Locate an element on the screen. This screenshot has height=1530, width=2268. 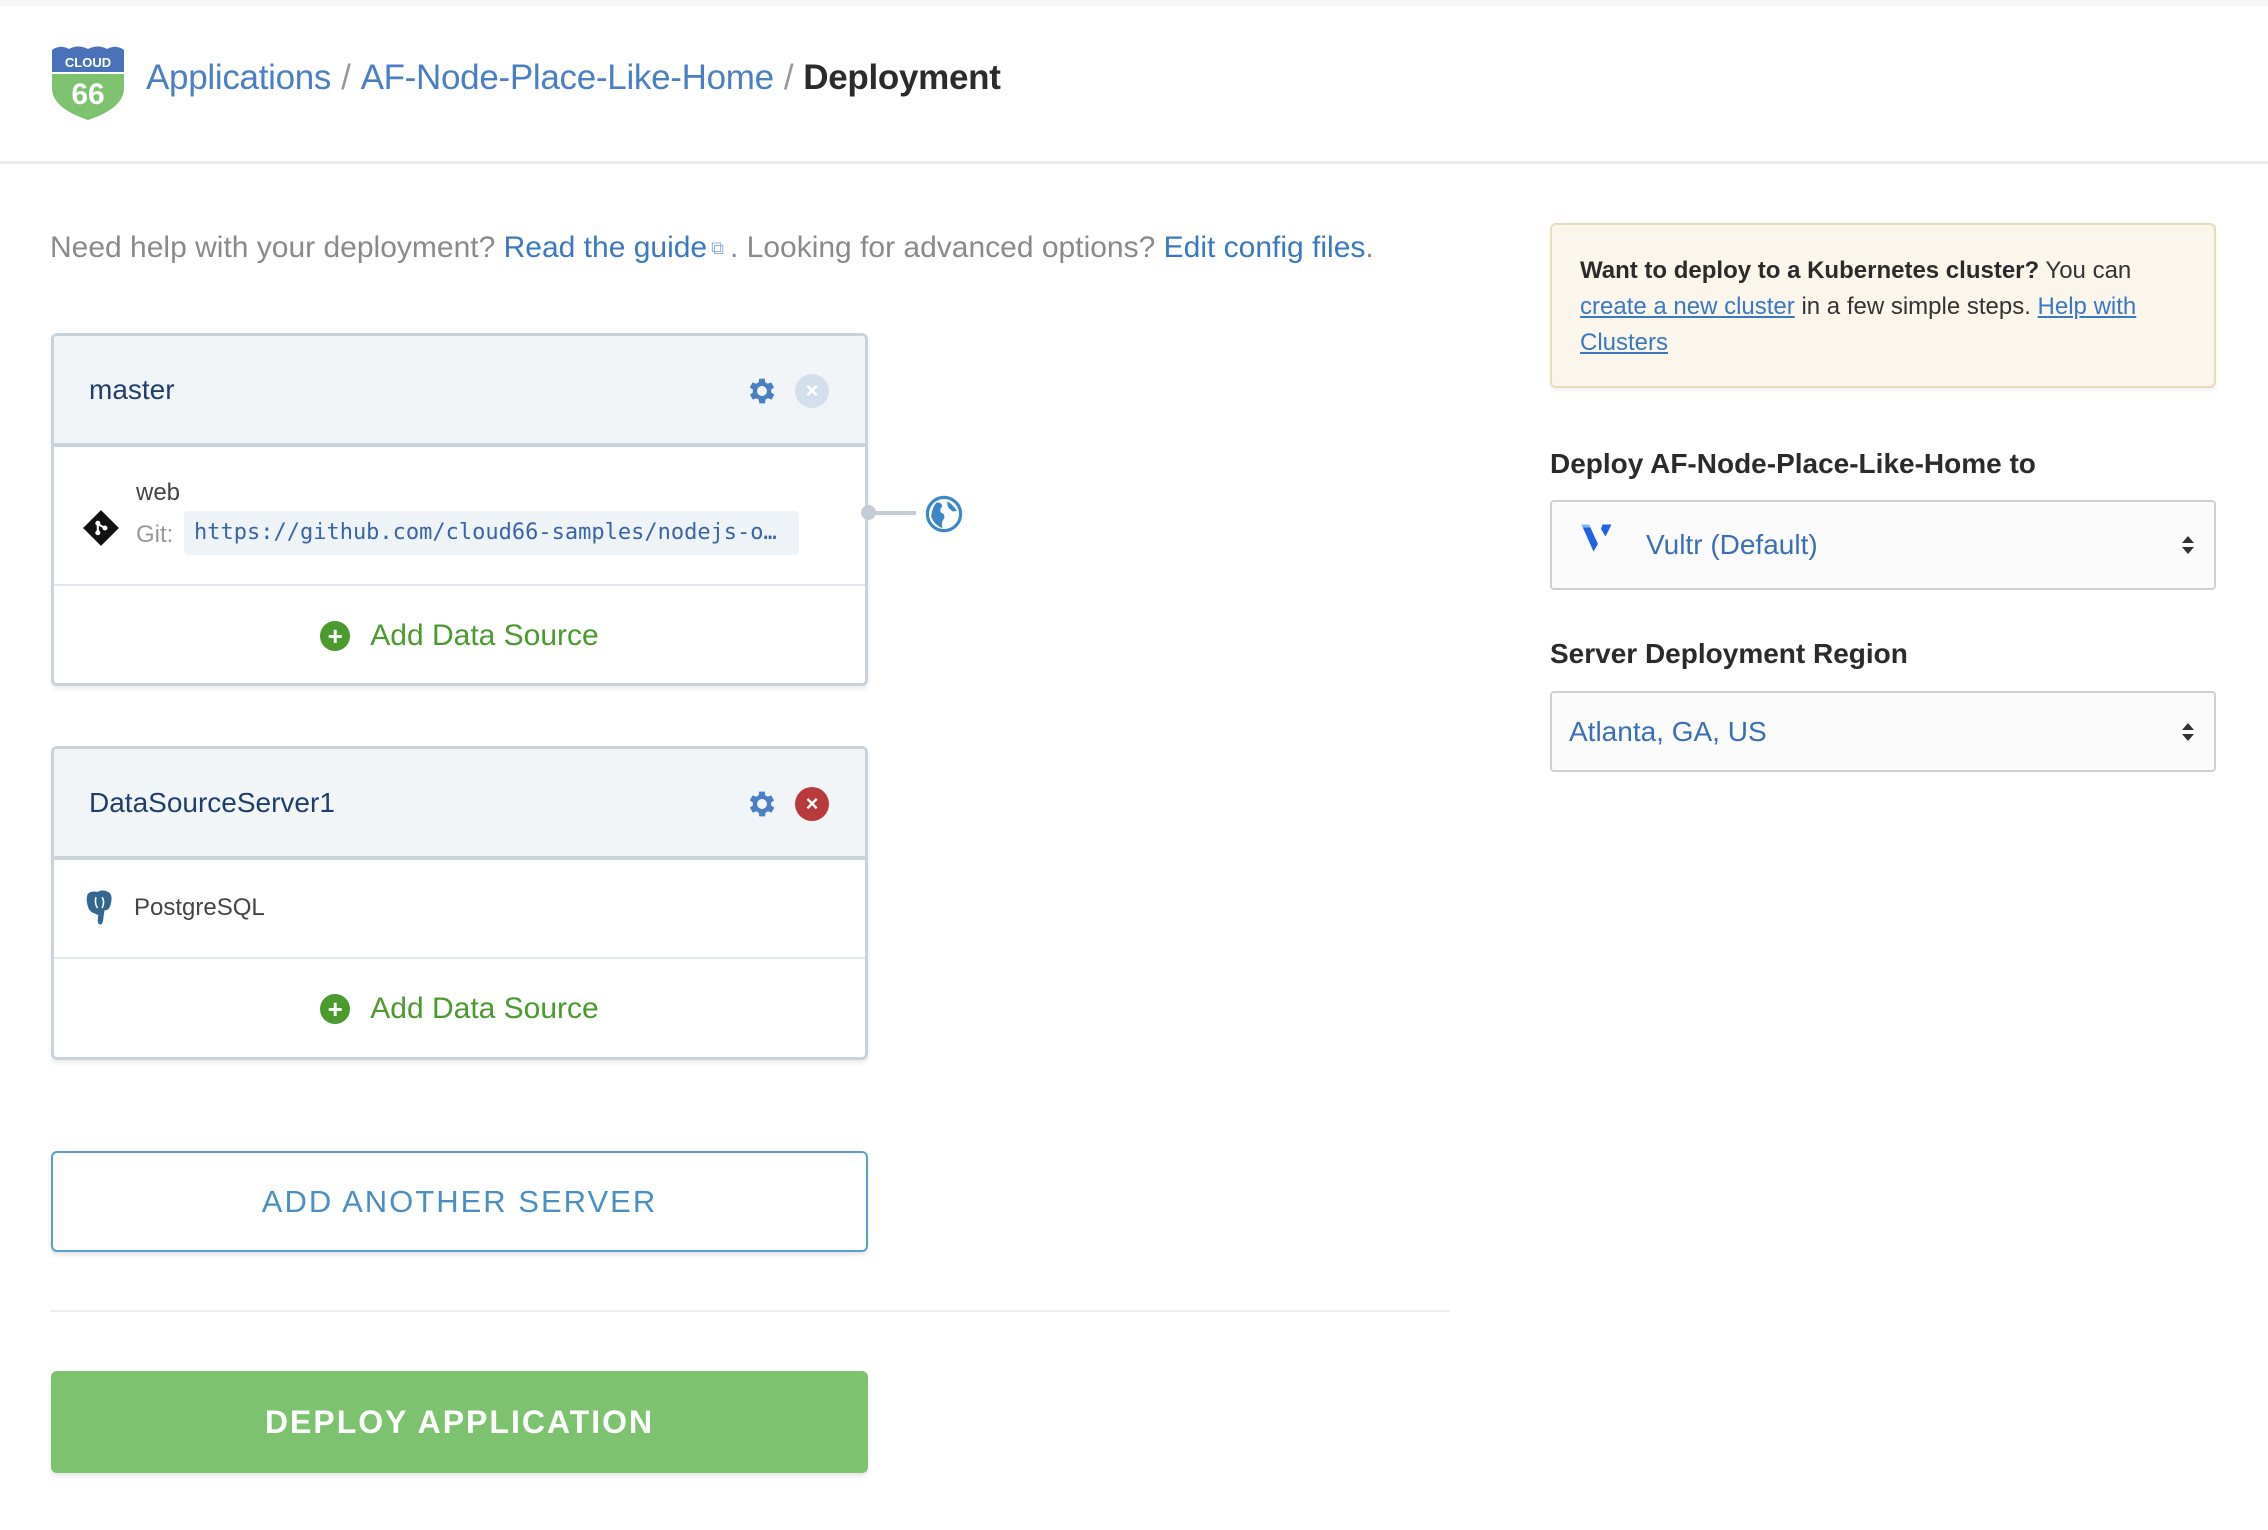
region-value: Atlanta, GA, US is located at coordinates (1668, 731).